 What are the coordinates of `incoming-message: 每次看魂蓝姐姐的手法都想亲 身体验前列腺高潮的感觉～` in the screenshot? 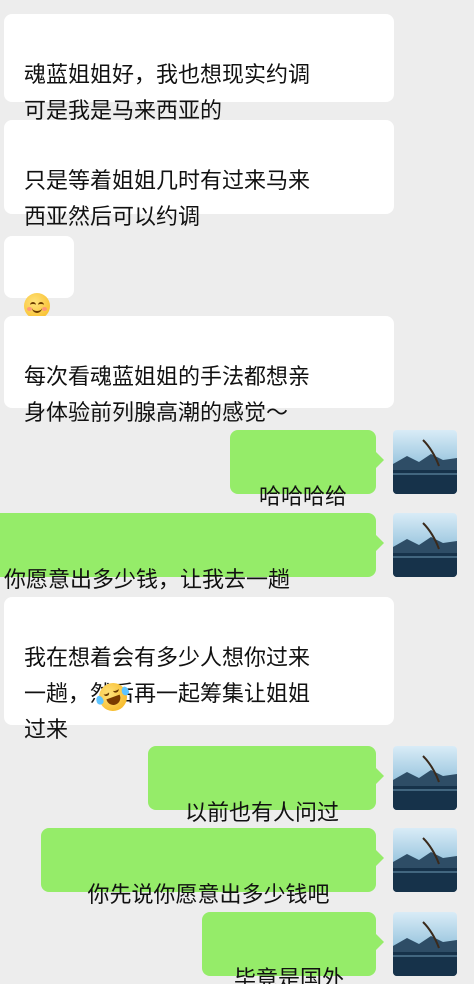 It's located at (199, 371).